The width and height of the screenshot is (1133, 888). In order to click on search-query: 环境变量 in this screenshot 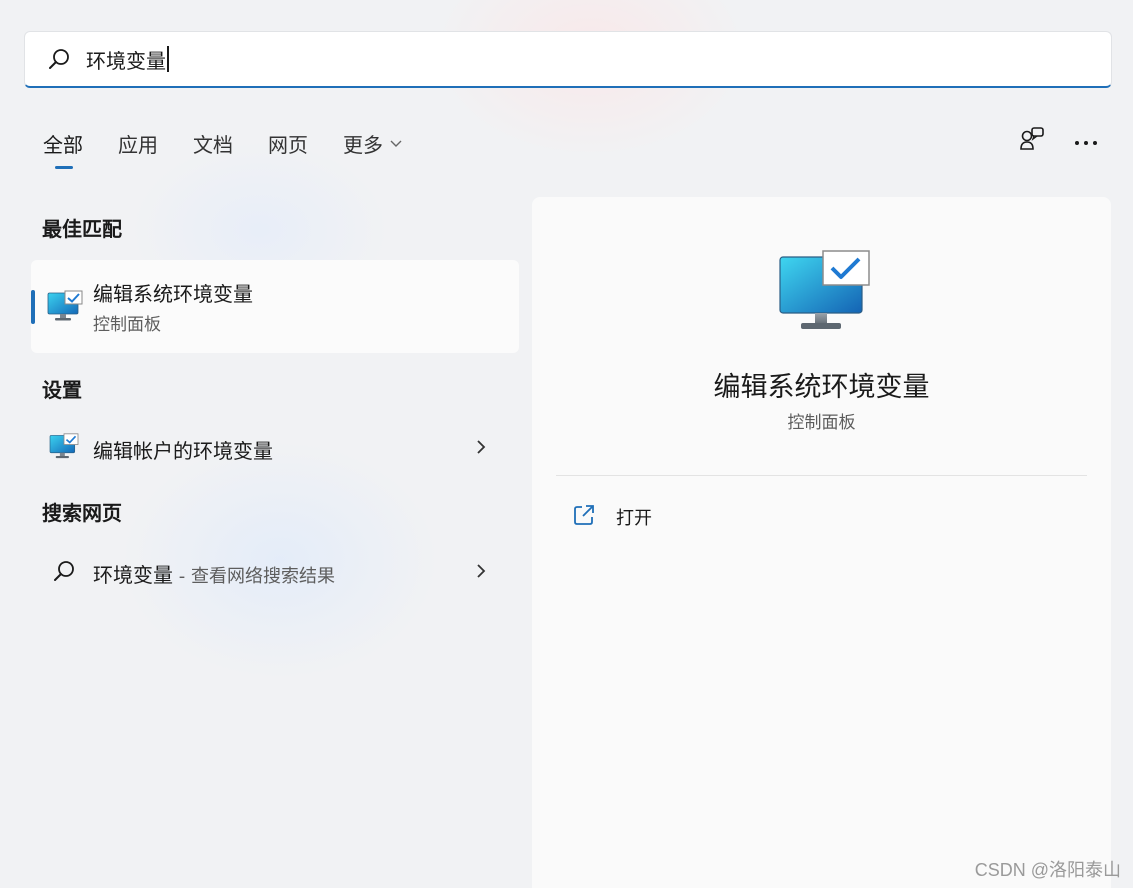, I will do `click(126, 60)`.